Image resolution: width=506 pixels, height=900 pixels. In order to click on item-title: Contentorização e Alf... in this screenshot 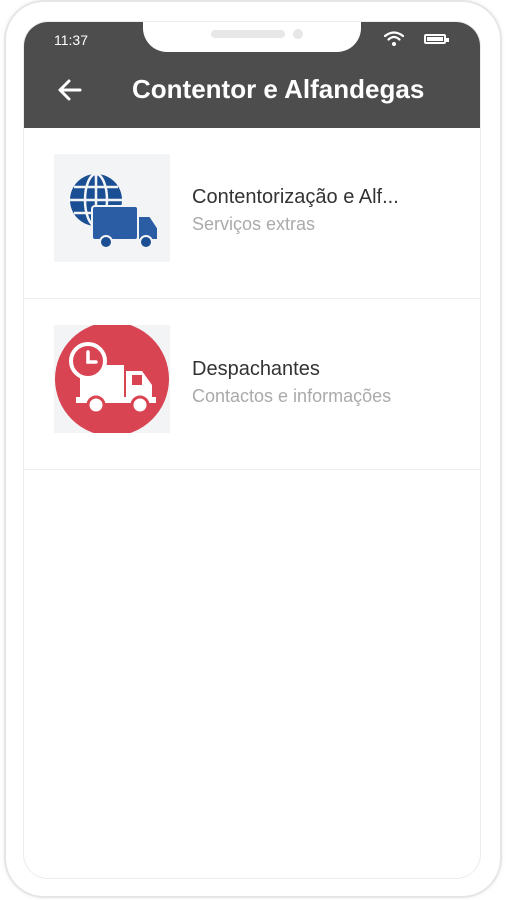, I will do `click(295, 197)`.